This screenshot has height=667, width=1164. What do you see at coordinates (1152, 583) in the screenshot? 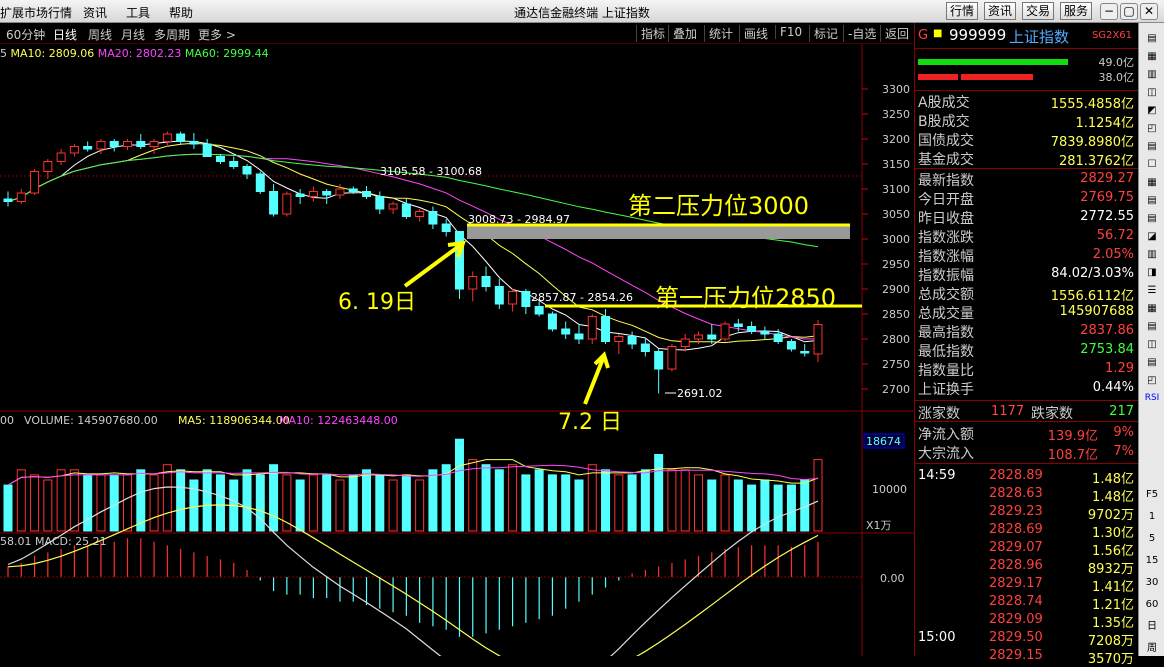
I see `side-period-button: 30` at bounding box center [1152, 583].